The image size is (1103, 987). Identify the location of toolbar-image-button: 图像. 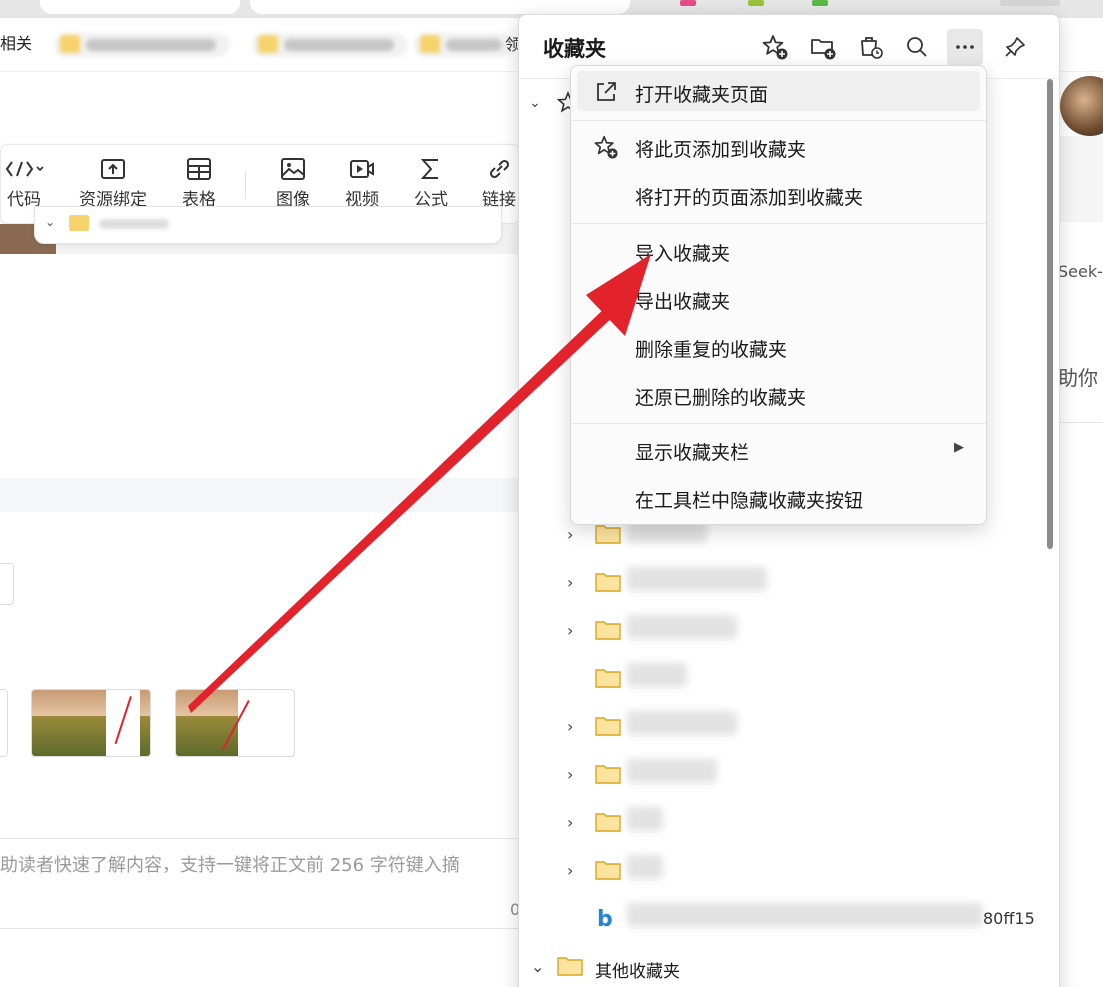
(293, 183).